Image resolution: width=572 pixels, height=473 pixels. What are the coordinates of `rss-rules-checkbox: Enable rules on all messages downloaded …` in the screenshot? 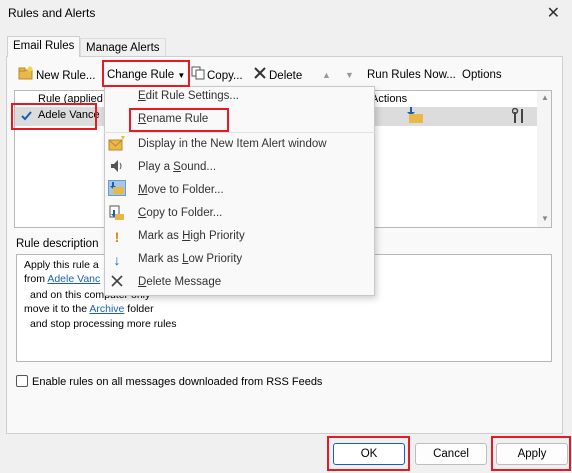 It's located at (169, 381).